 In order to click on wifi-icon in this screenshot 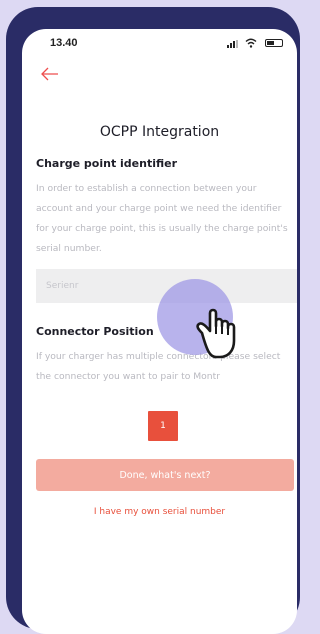, I will do `click(251, 43)`.